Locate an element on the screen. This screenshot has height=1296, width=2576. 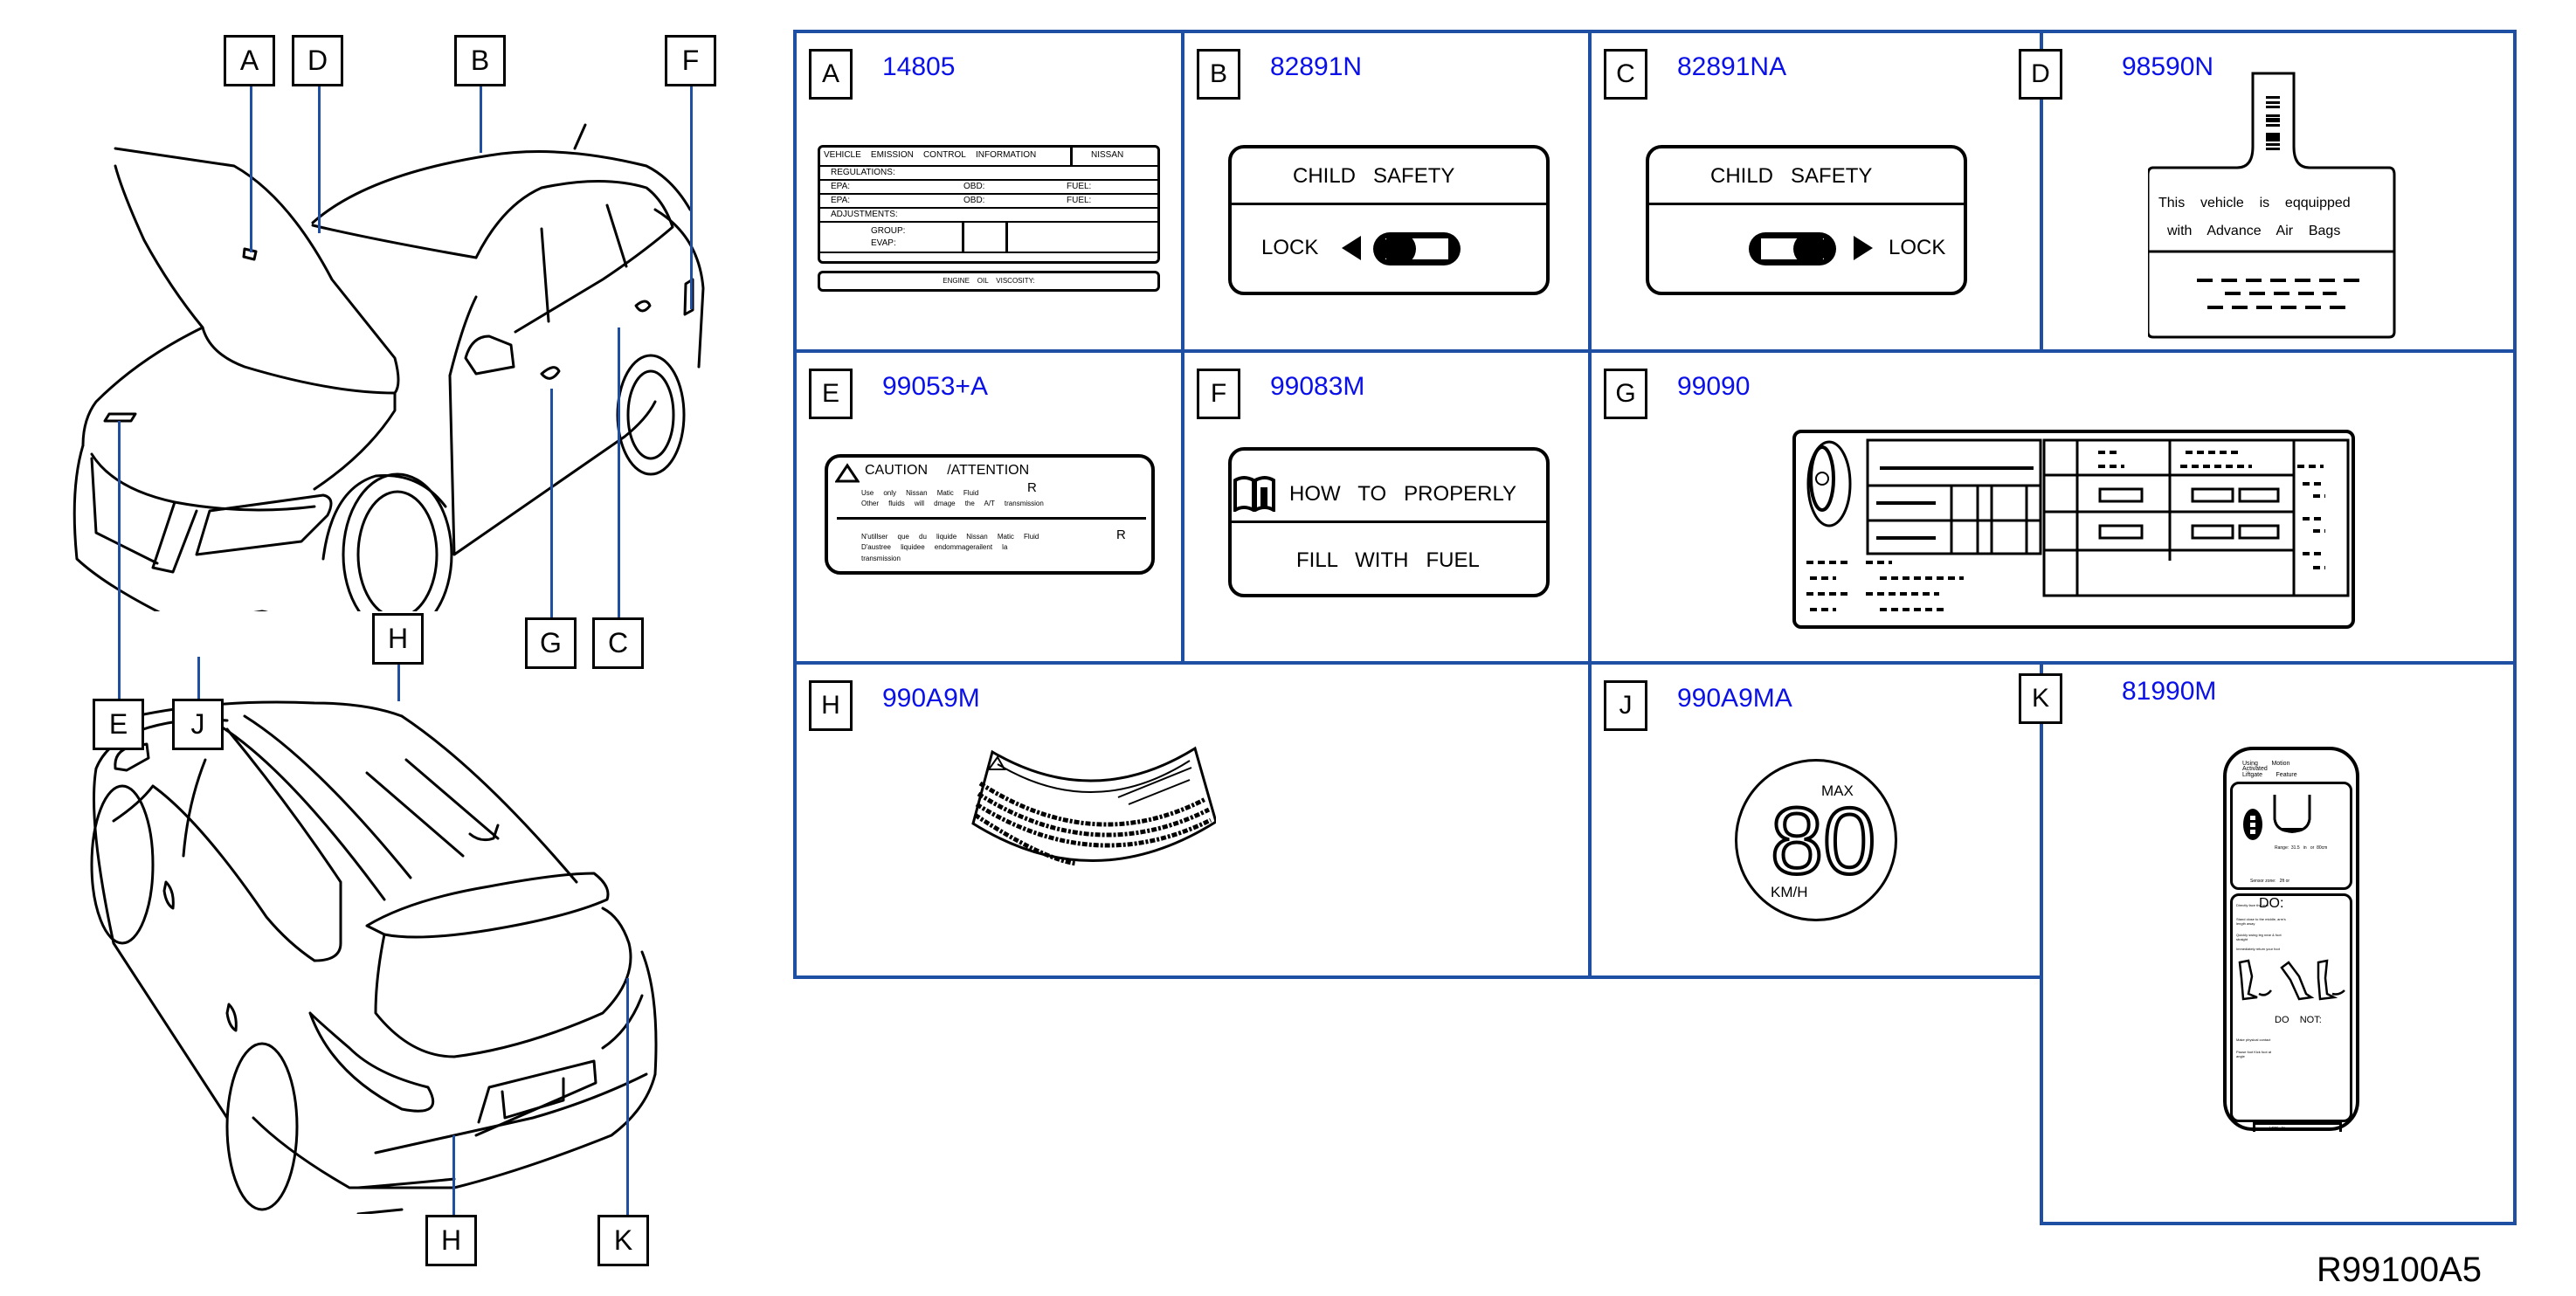
emission-obd-1: OBD: is located at coordinates (974, 186).